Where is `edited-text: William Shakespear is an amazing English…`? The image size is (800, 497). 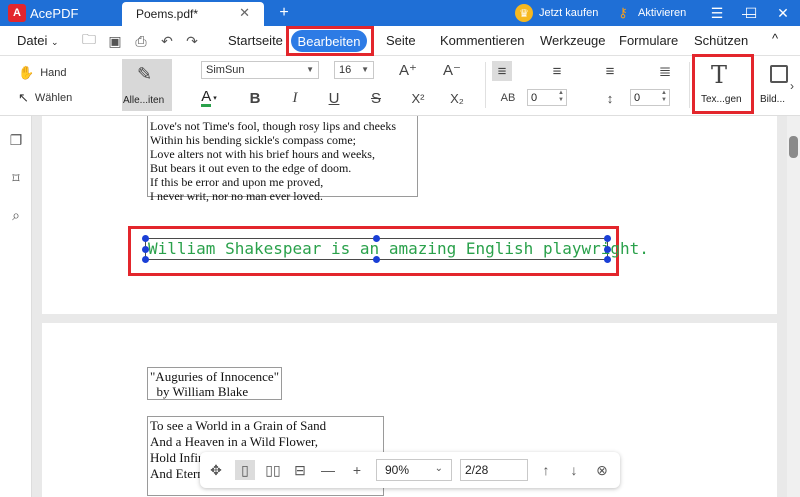 edited-text: William Shakespear is an amazing English… is located at coordinates (398, 248).